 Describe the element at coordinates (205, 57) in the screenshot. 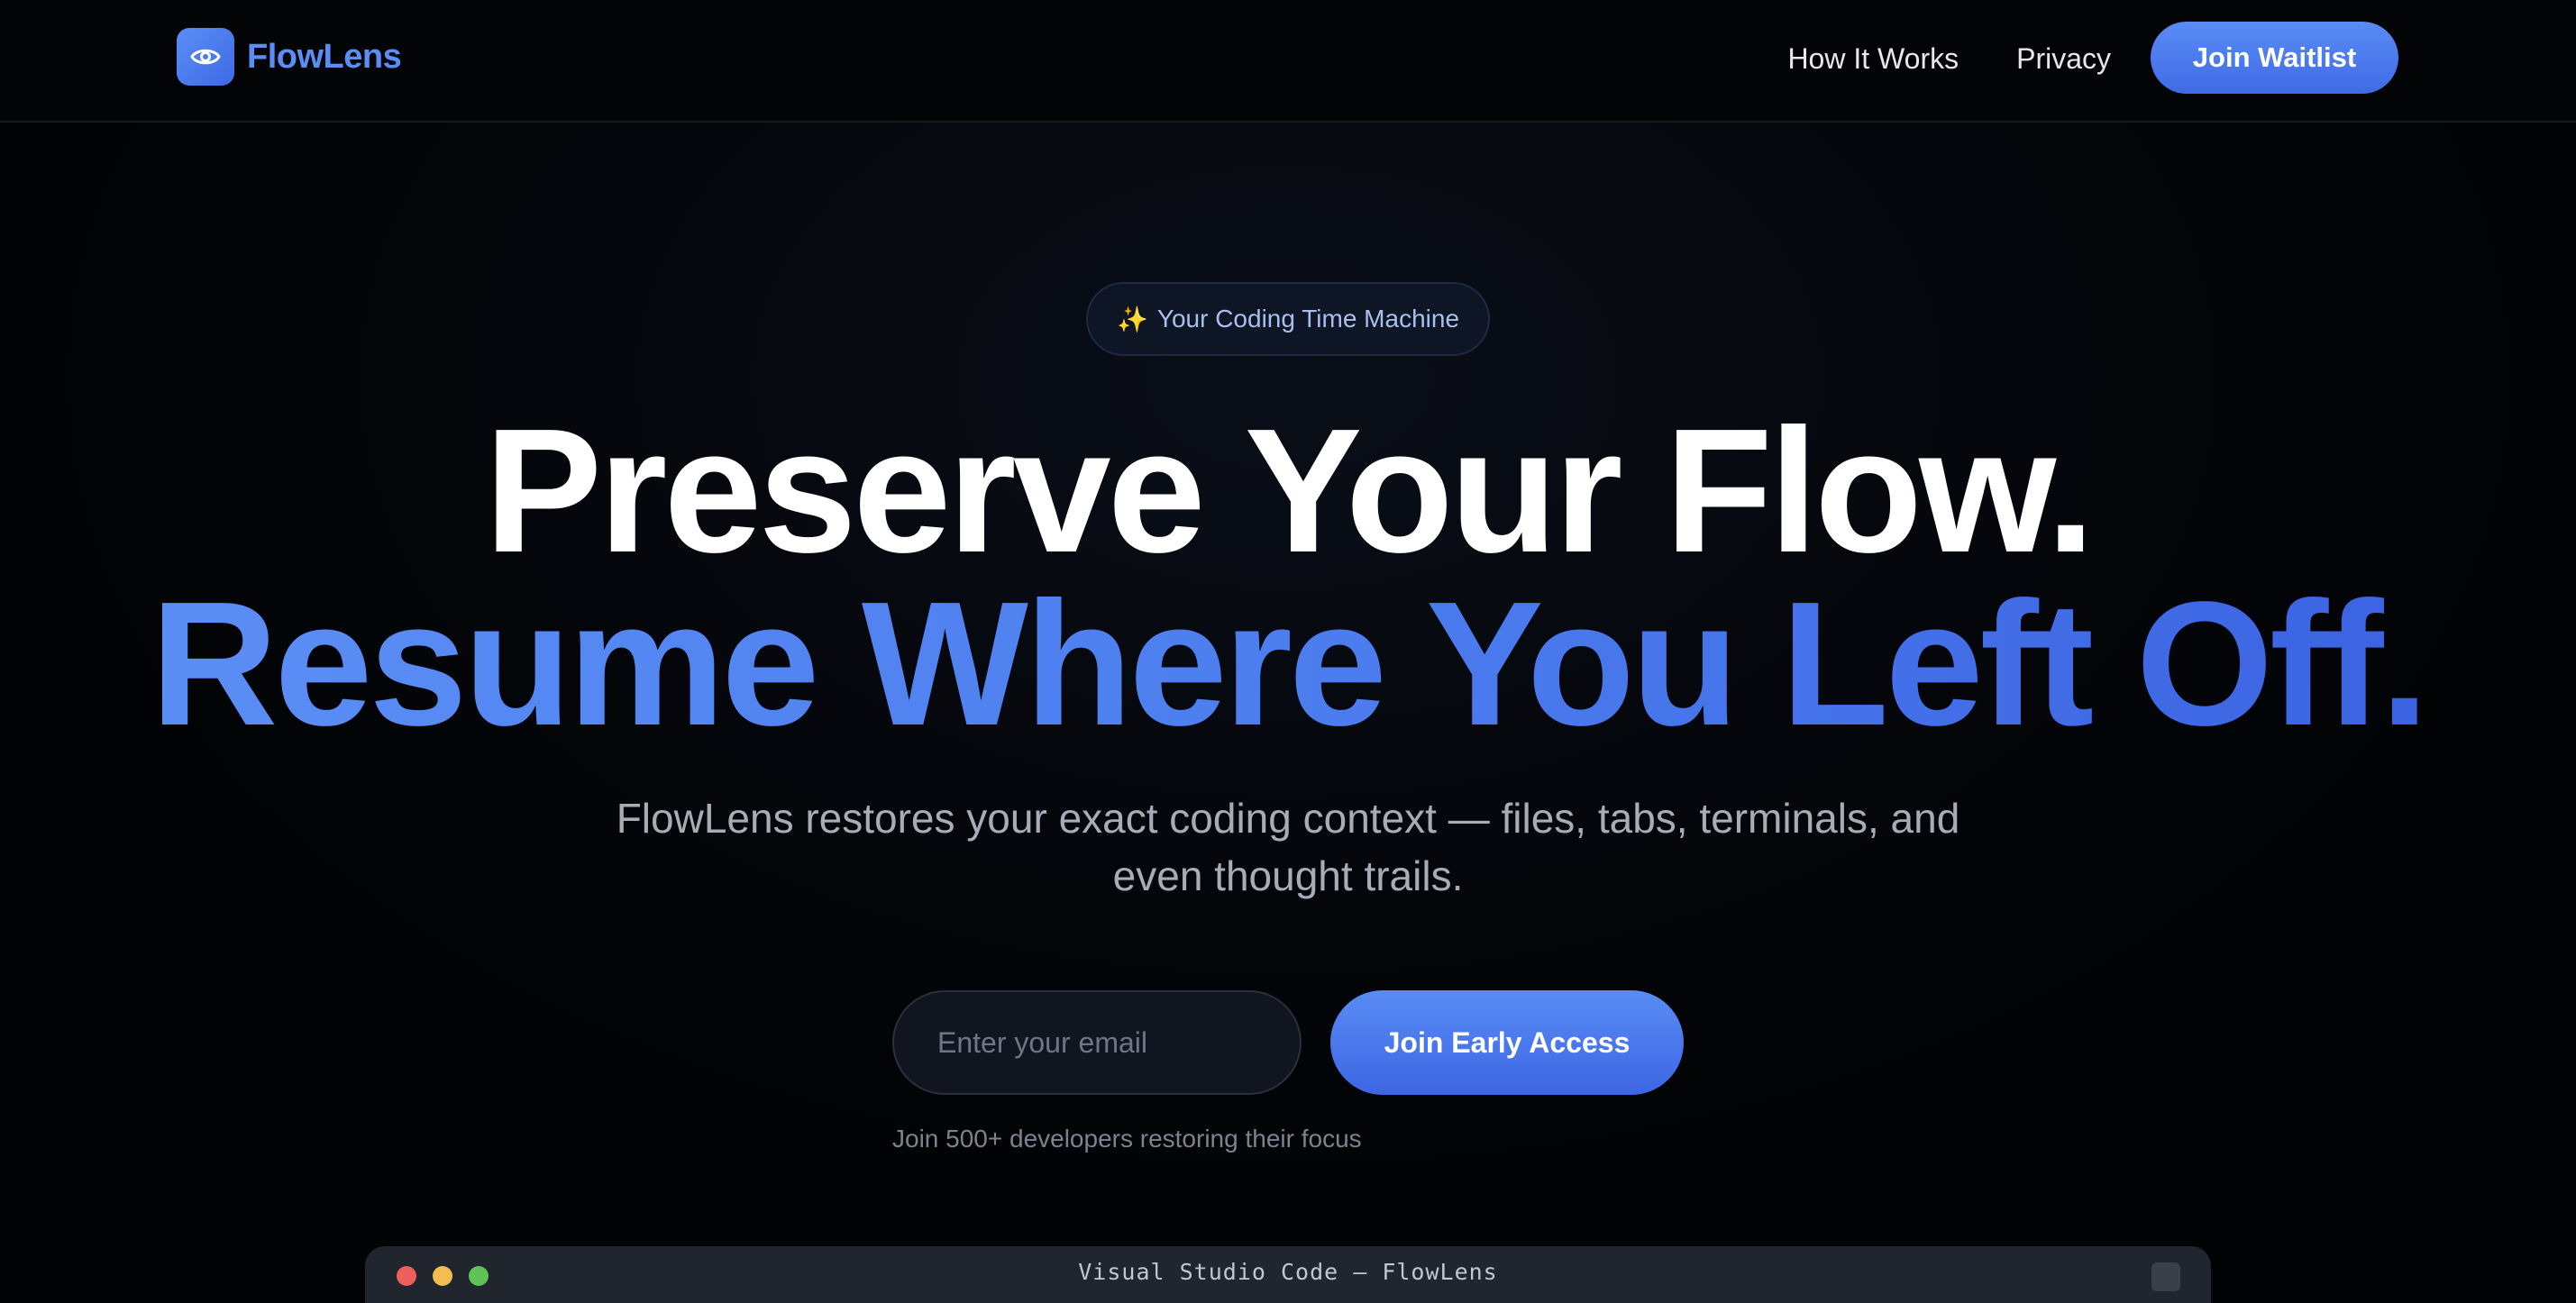

I see `eye-icon` at that location.